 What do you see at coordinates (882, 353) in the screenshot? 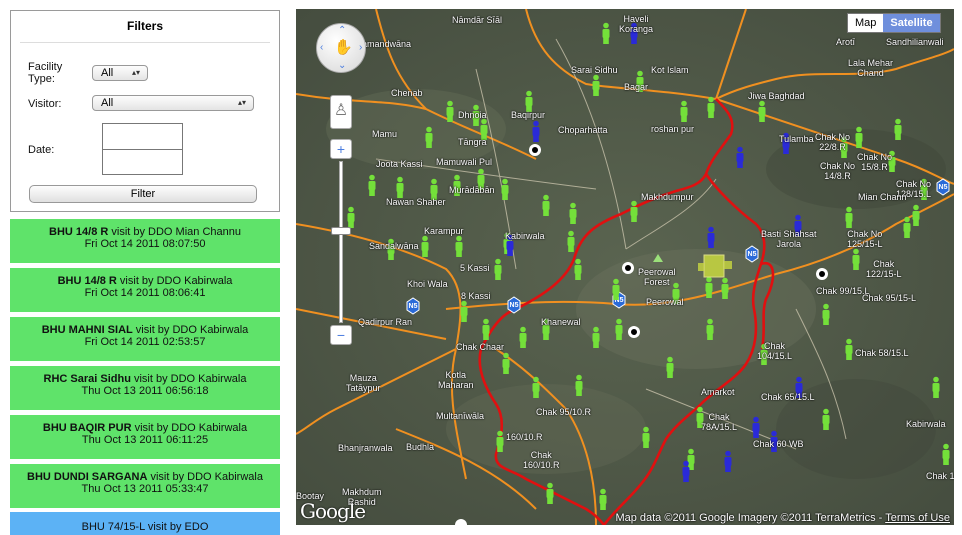
I see `place-label: Chak 58/15.L` at bounding box center [882, 353].